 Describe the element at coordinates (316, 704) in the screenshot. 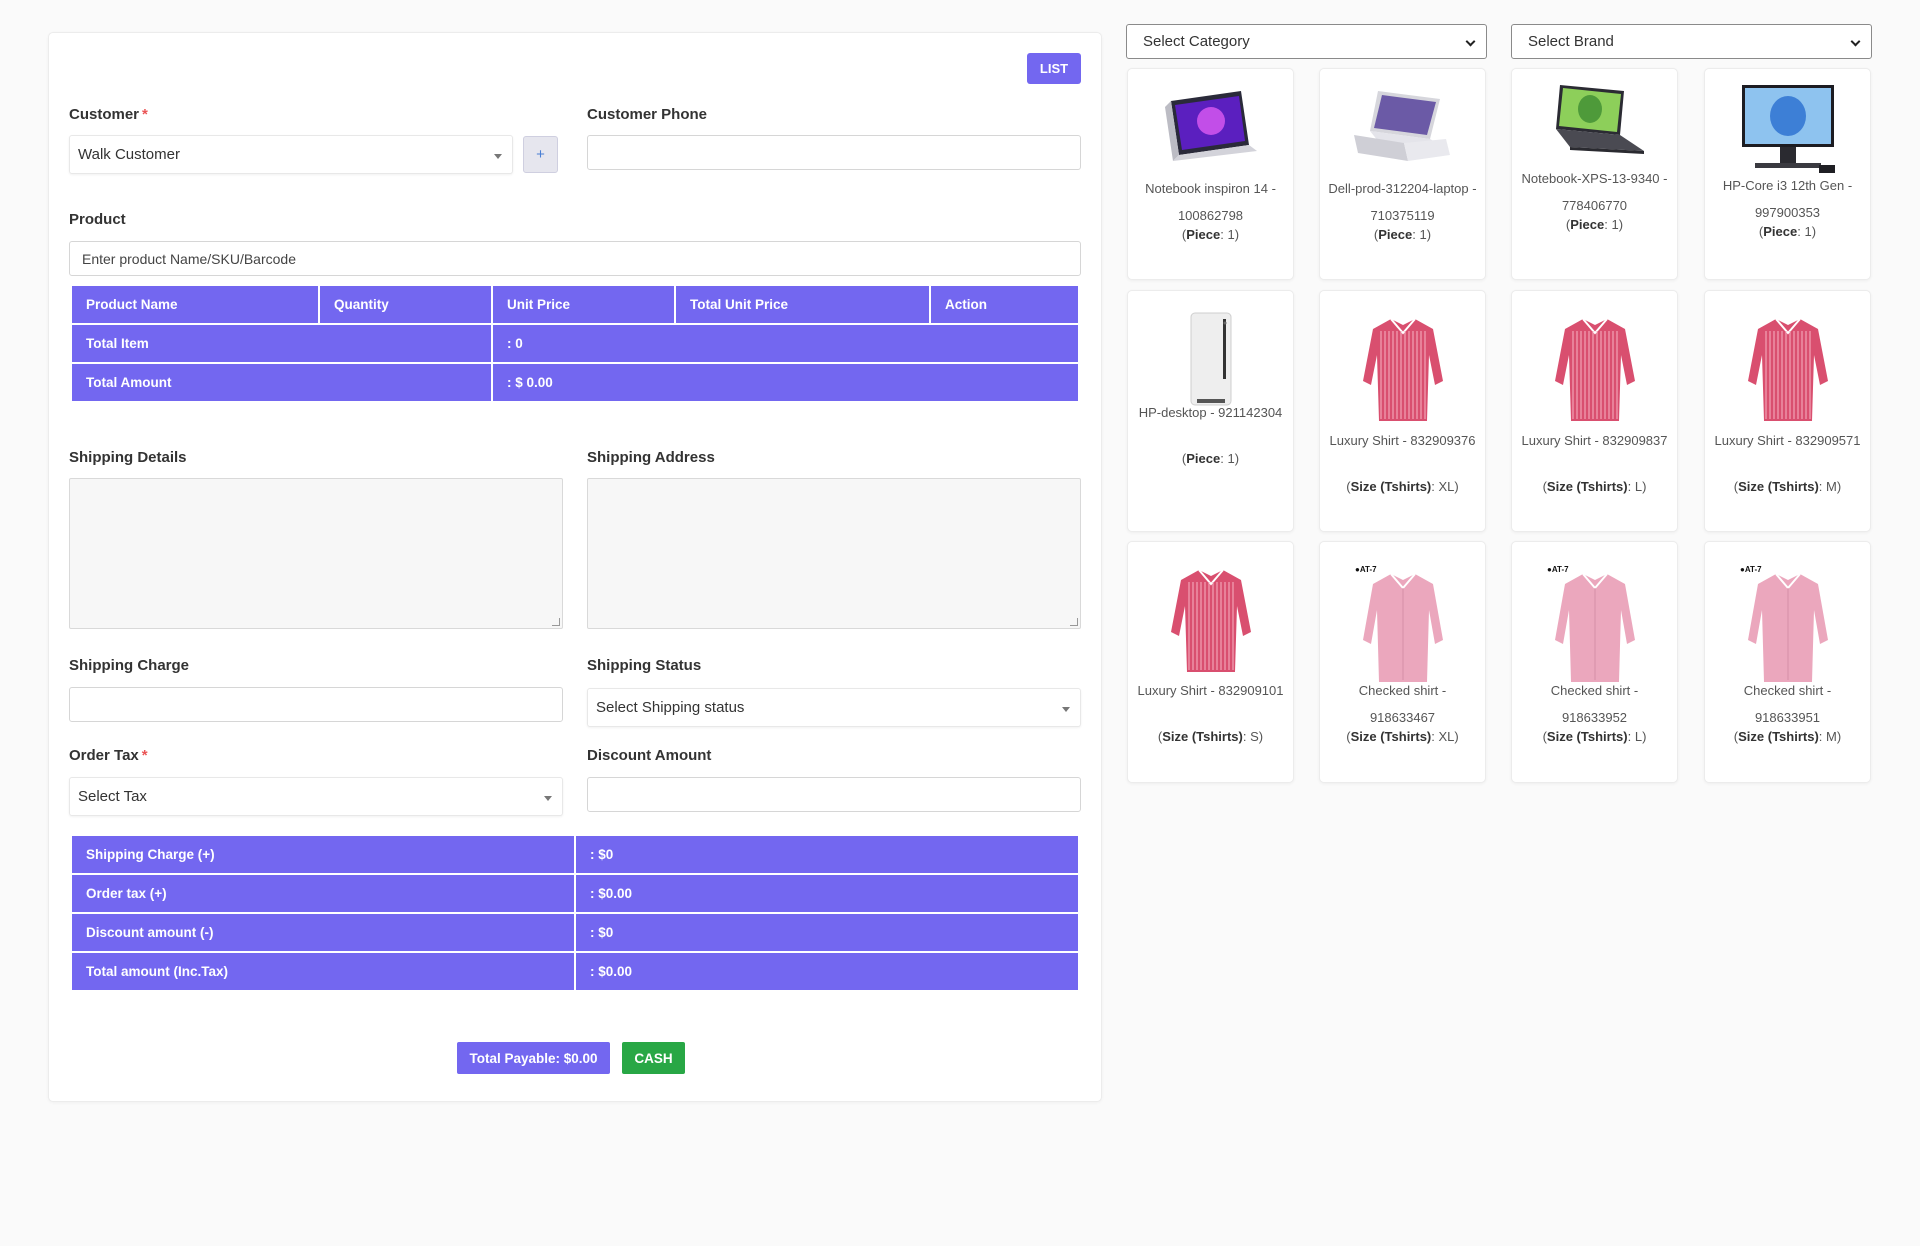

I see `shipping-charge-input` at that location.